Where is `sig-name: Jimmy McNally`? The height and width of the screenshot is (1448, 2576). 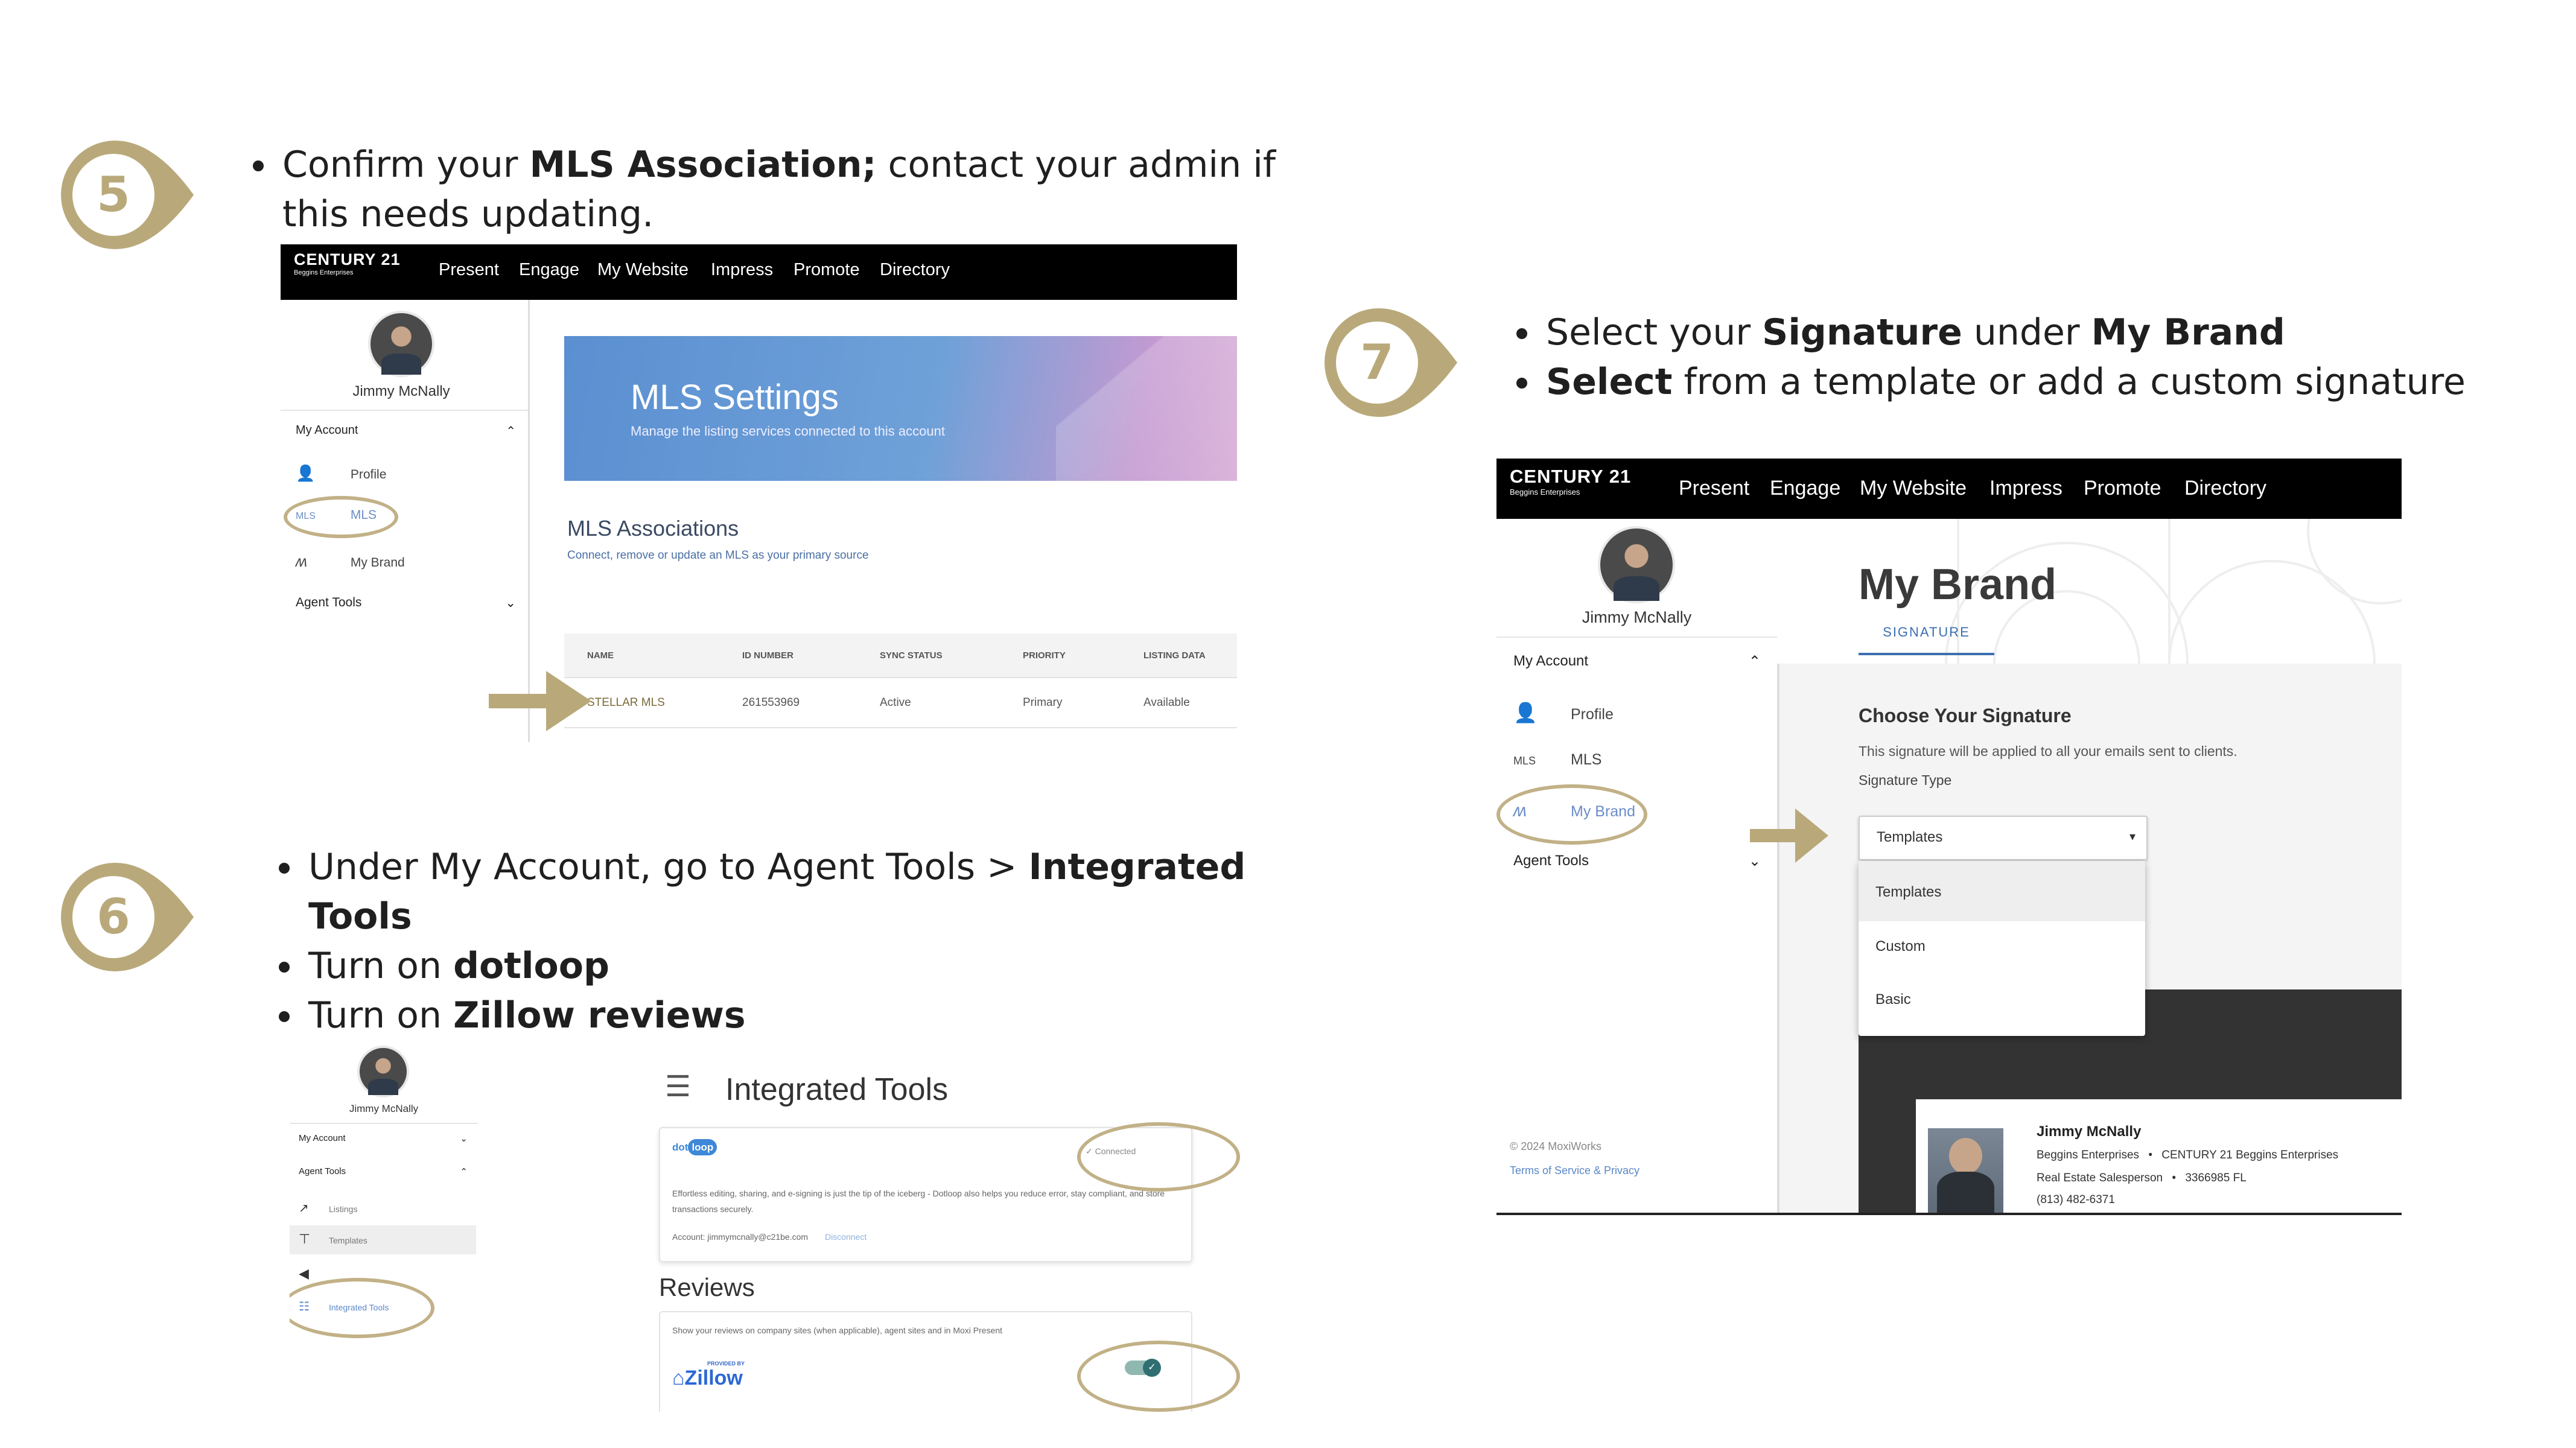
sig-name: Jimmy McNally is located at coordinates (2089, 1132).